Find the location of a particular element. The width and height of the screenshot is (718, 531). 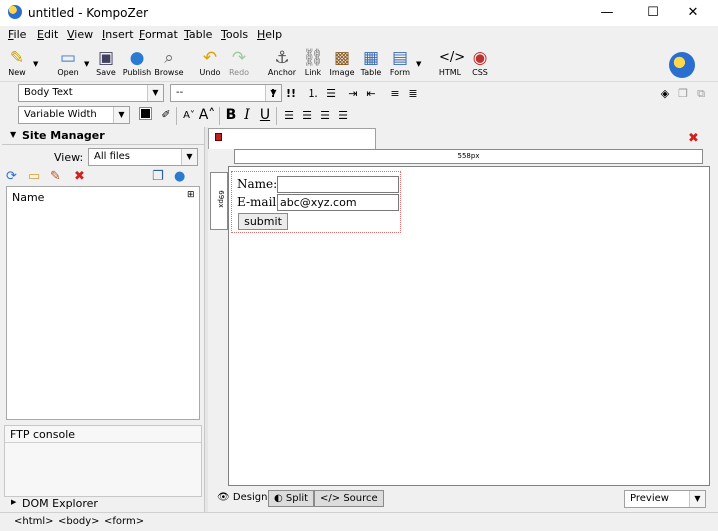

globe-publish-icon: ● is located at coordinates (137, 58).